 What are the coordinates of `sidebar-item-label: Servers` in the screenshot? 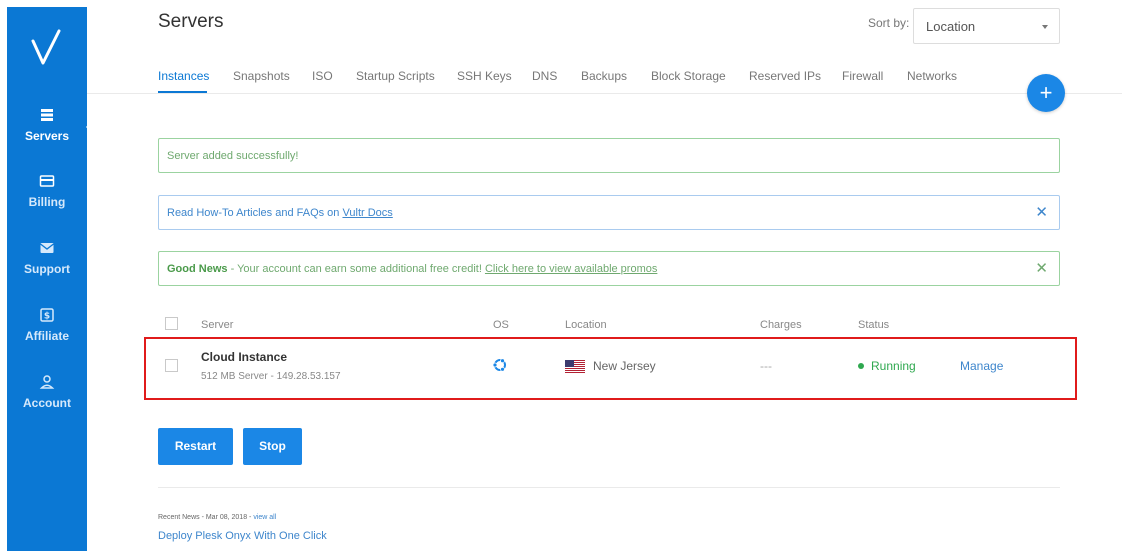 It's located at (47, 136).